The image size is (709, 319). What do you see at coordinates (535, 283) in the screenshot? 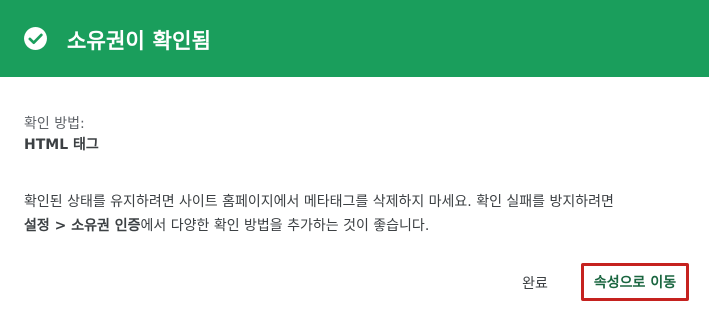
I see `done-button: 완료` at bounding box center [535, 283].